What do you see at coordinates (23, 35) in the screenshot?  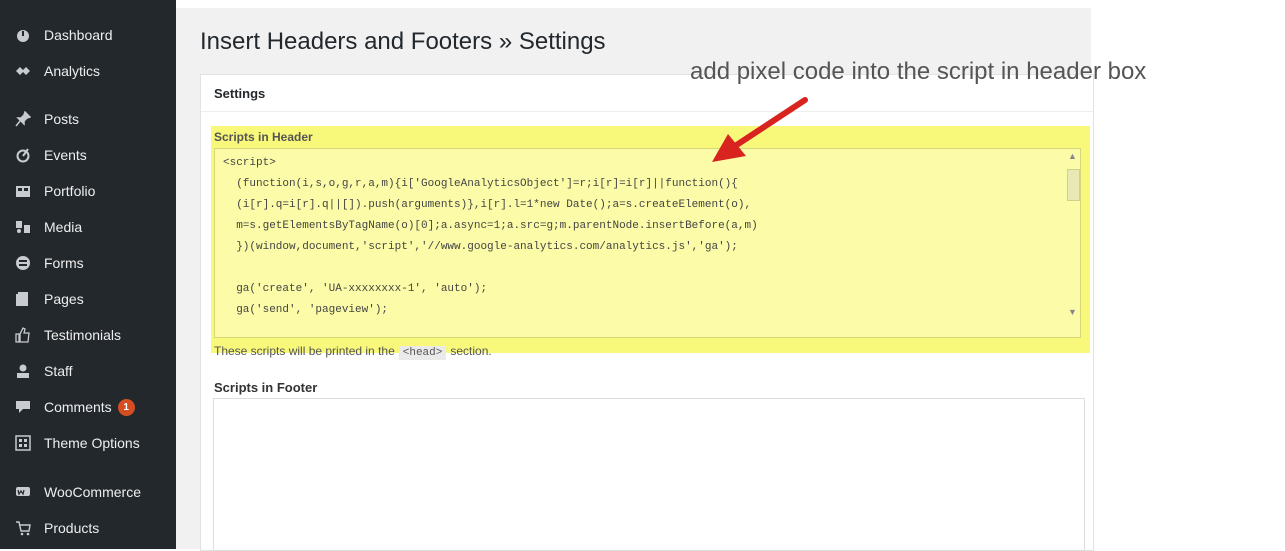 I see `dashboard-icon` at bounding box center [23, 35].